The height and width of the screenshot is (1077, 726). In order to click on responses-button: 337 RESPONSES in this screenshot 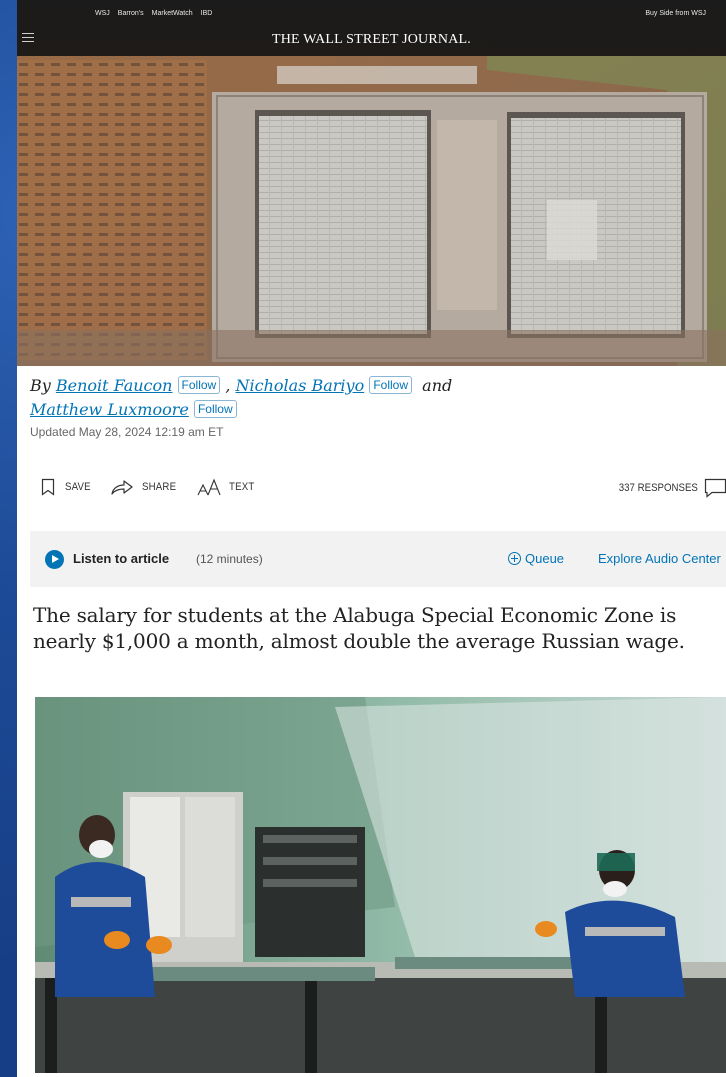, I will do `click(667, 488)`.